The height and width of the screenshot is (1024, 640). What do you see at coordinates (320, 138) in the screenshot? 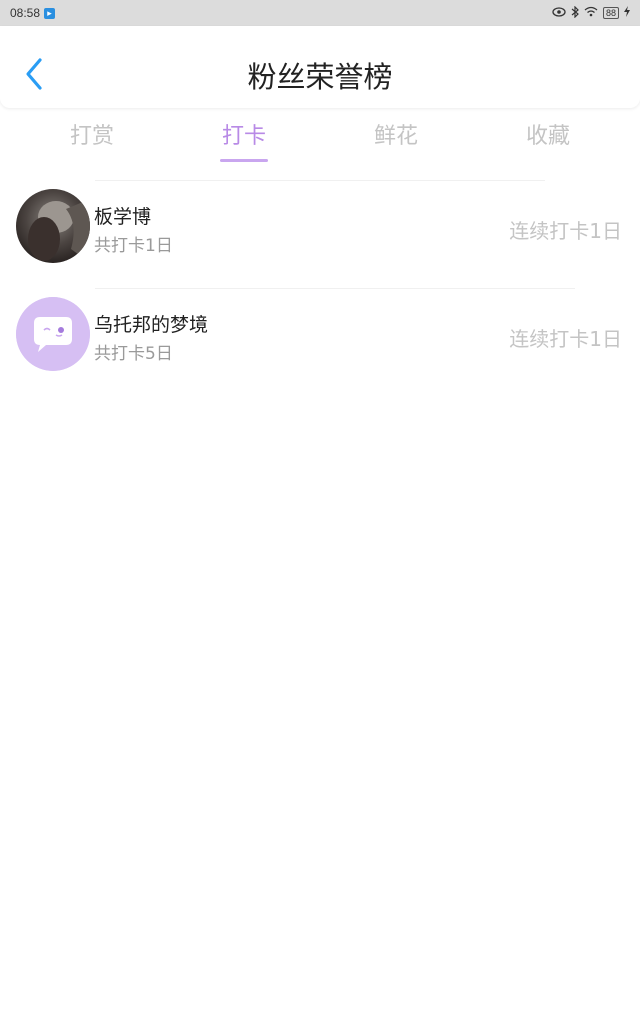
I see `tab-bar: 打赏 打卡 鲜花 收藏` at bounding box center [320, 138].